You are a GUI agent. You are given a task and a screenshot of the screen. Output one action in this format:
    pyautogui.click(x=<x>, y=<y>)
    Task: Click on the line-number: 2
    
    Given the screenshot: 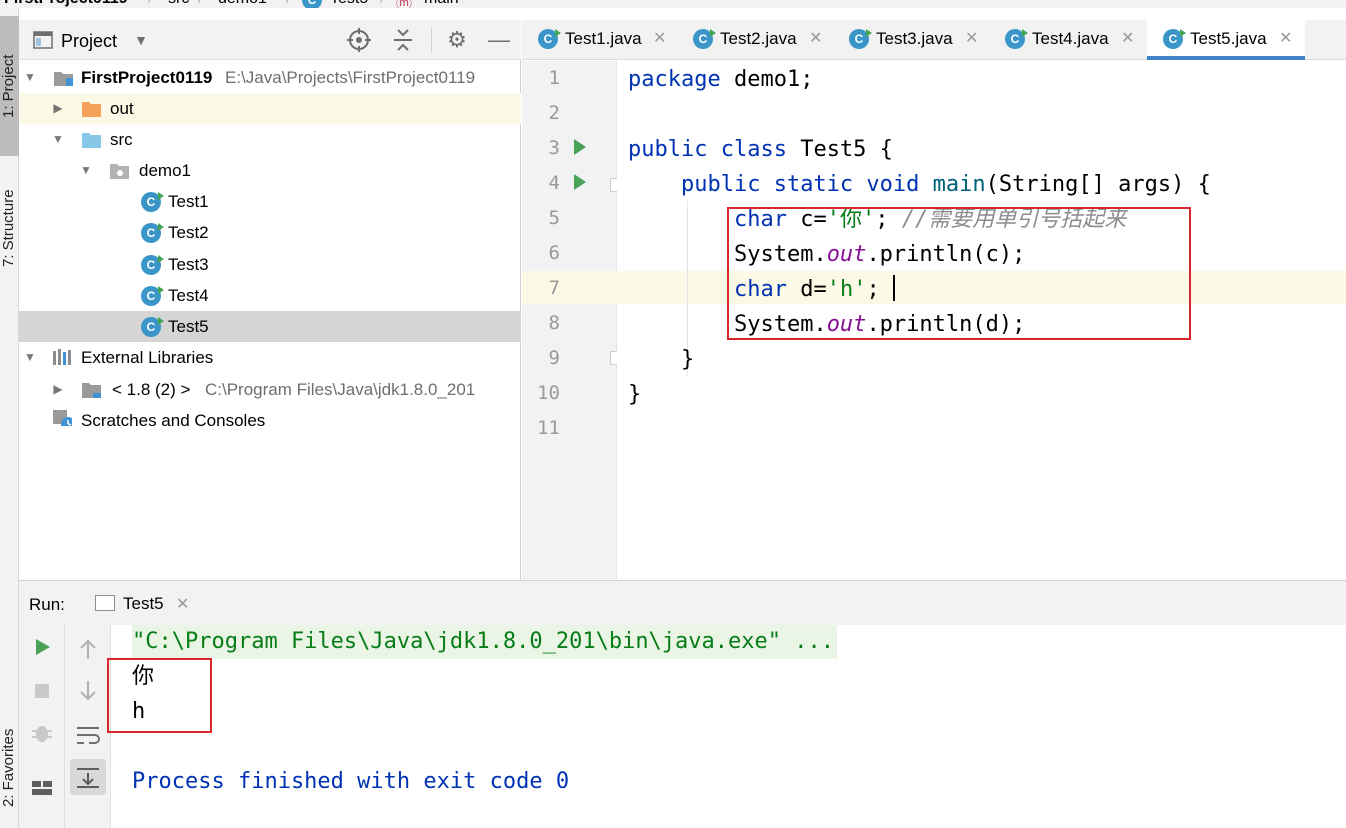 What is the action you would take?
    pyautogui.click(x=554, y=113)
    